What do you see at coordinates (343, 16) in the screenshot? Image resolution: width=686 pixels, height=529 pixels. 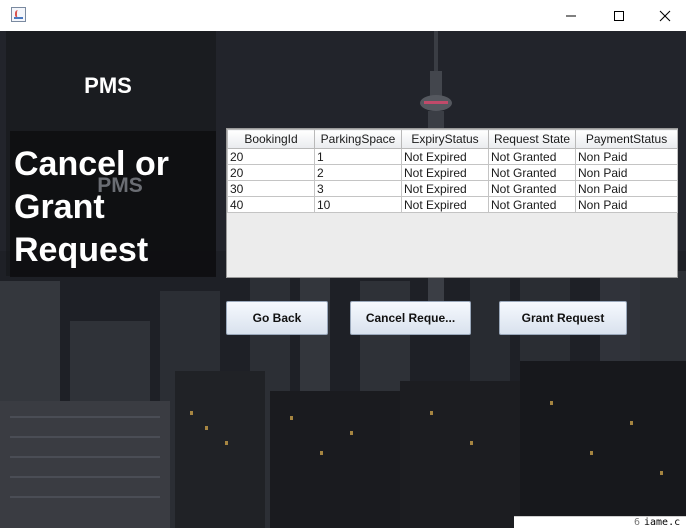 I see `window-titlebar` at bounding box center [343, 16].